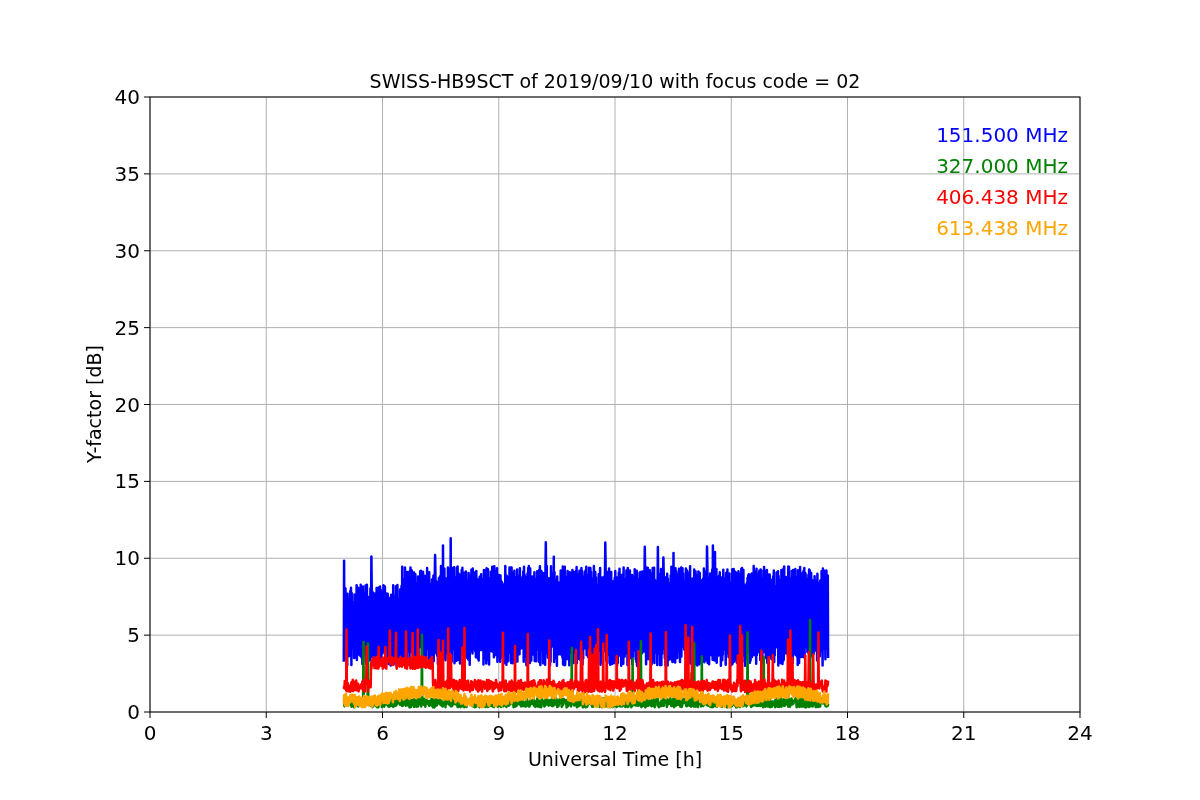  Describe the element at coordinates (964, 733) in the screenshot. I see `tick-label: 21` at that location.